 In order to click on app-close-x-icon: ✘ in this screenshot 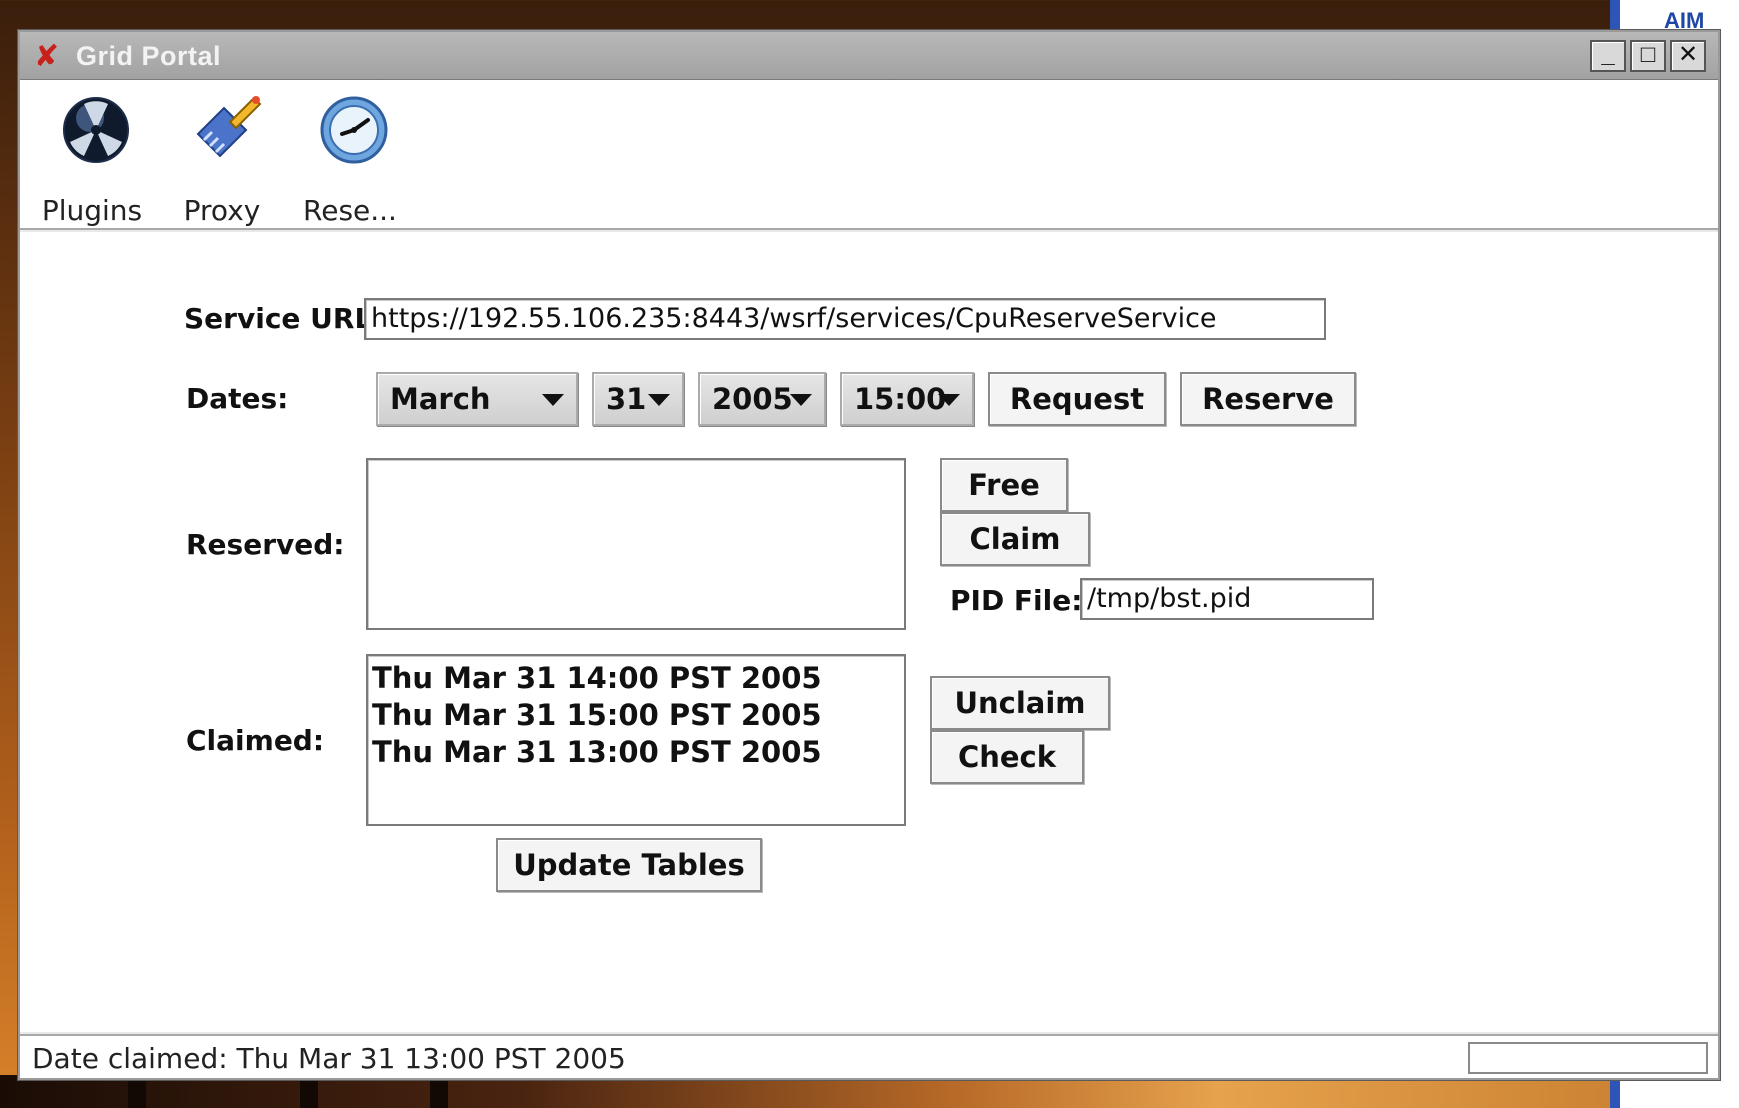, I will do `click(47, 56)`.